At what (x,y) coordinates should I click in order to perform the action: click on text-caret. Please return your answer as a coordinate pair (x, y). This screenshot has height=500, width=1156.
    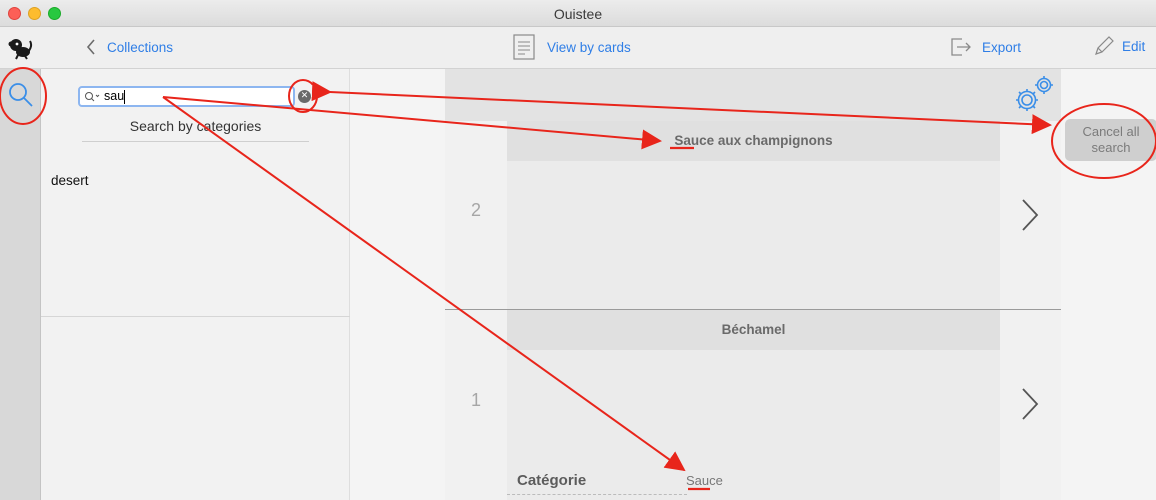
    Looking at the image, I should click on (124, 97).